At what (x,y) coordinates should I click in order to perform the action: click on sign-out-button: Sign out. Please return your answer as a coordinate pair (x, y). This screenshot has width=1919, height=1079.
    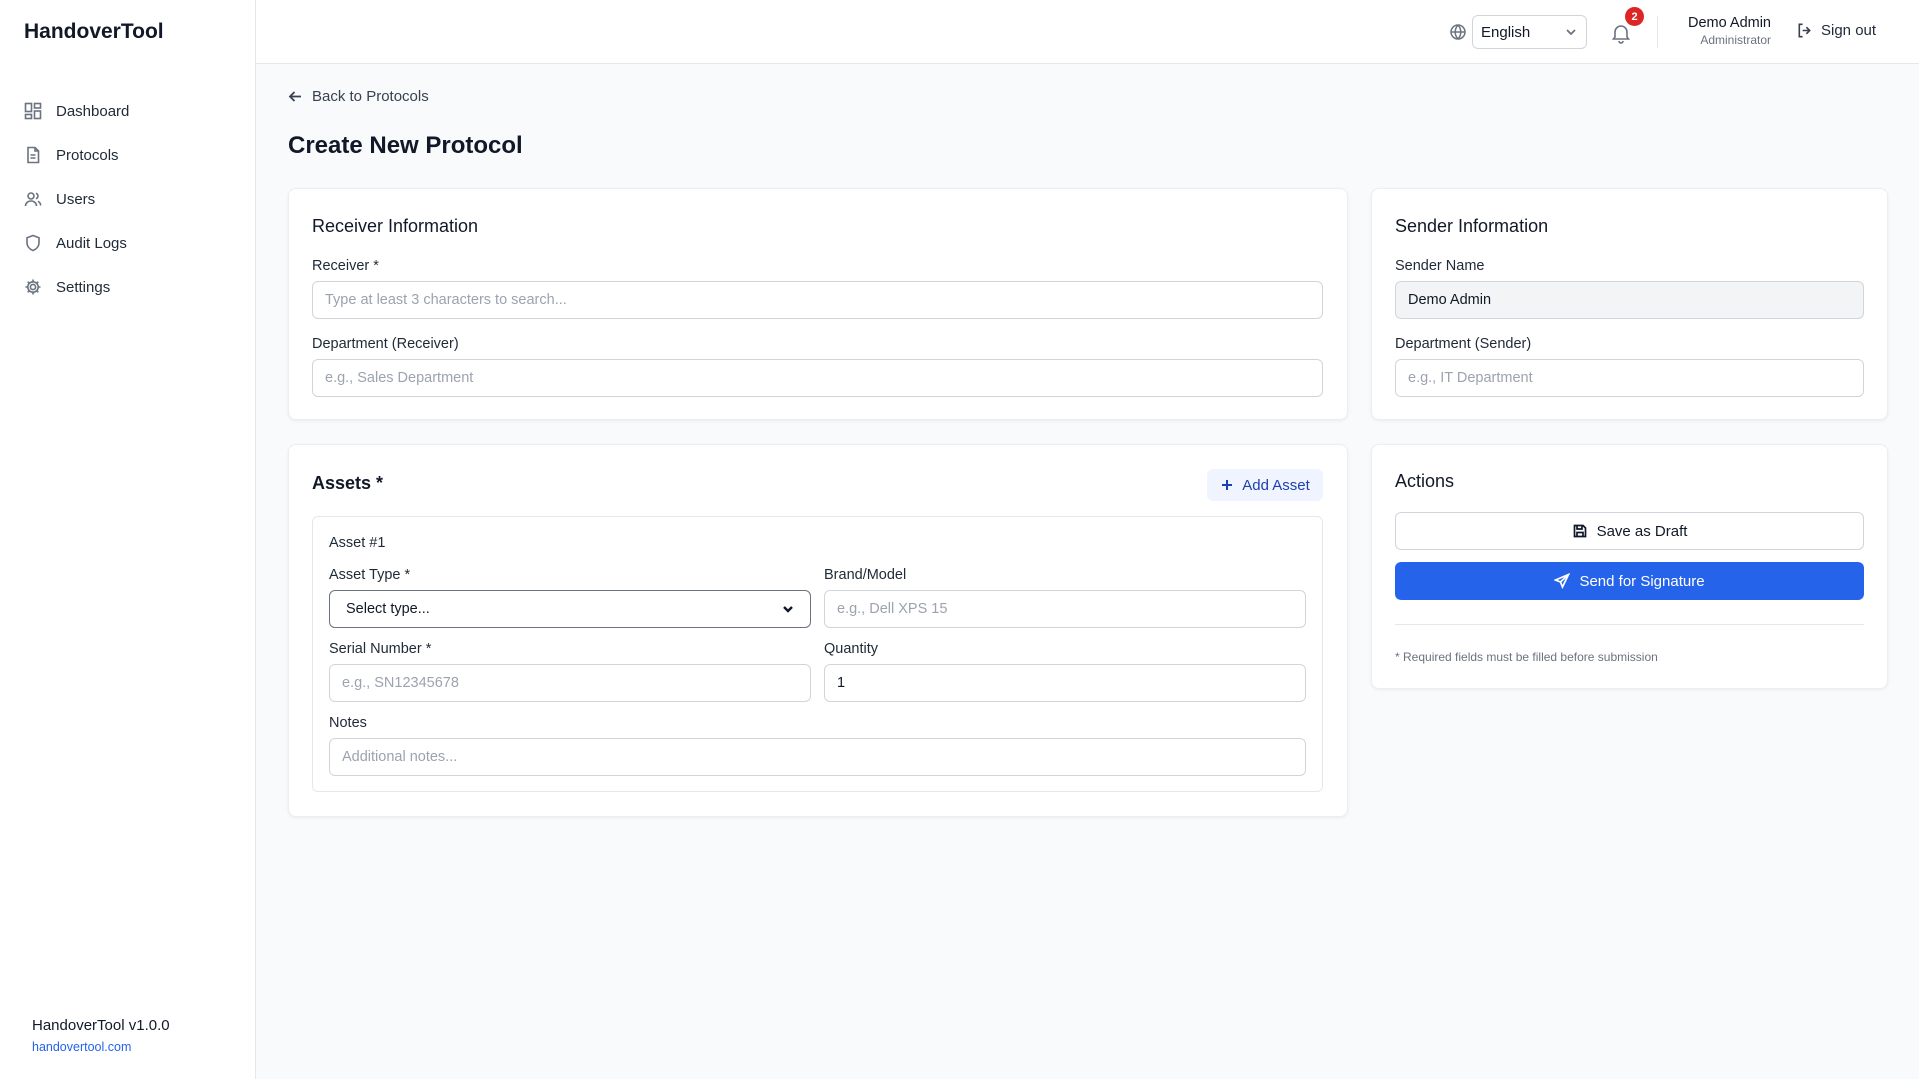
    Looking at the image, I should click on (1836, 30).